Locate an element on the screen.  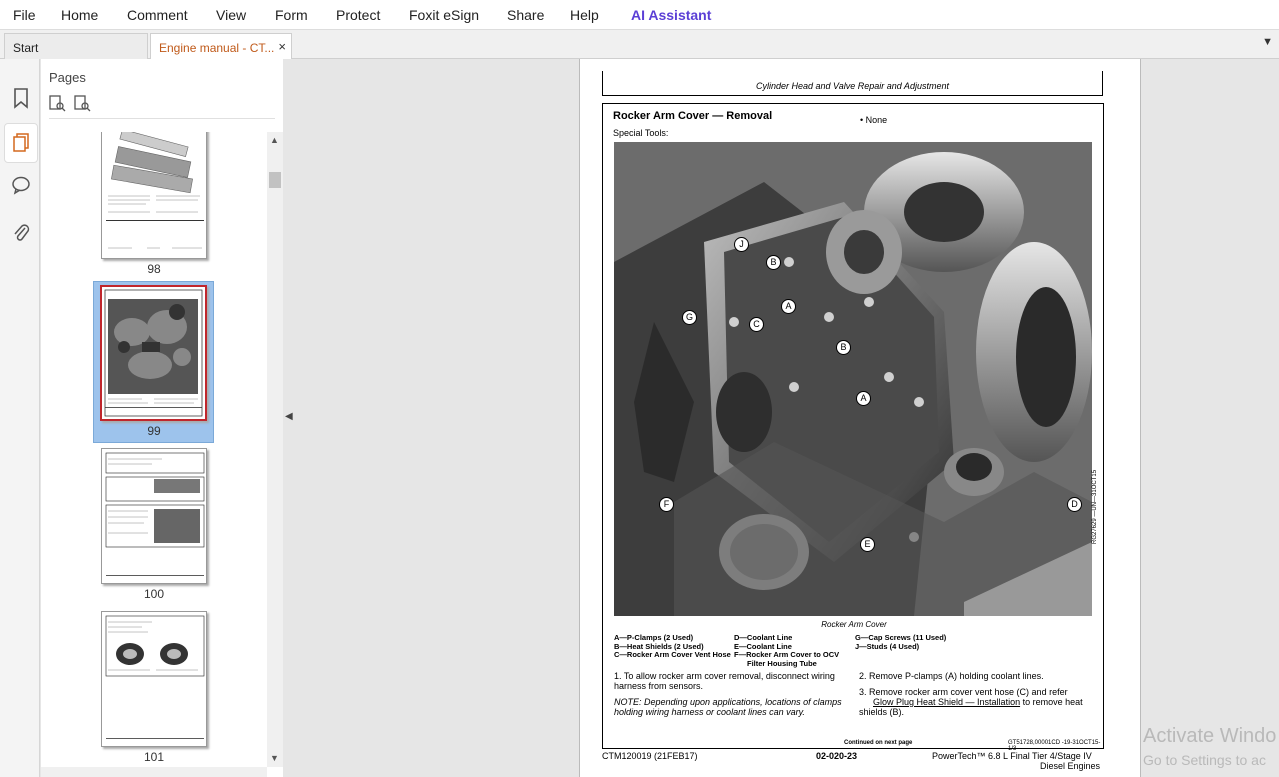
section-title: Rocker Arm Cover — Removal is located at coordinates (693, 116).